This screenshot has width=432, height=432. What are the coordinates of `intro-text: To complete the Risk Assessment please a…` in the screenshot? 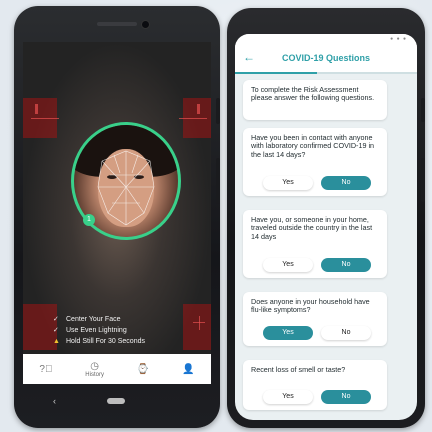 It's located at (313, 94).